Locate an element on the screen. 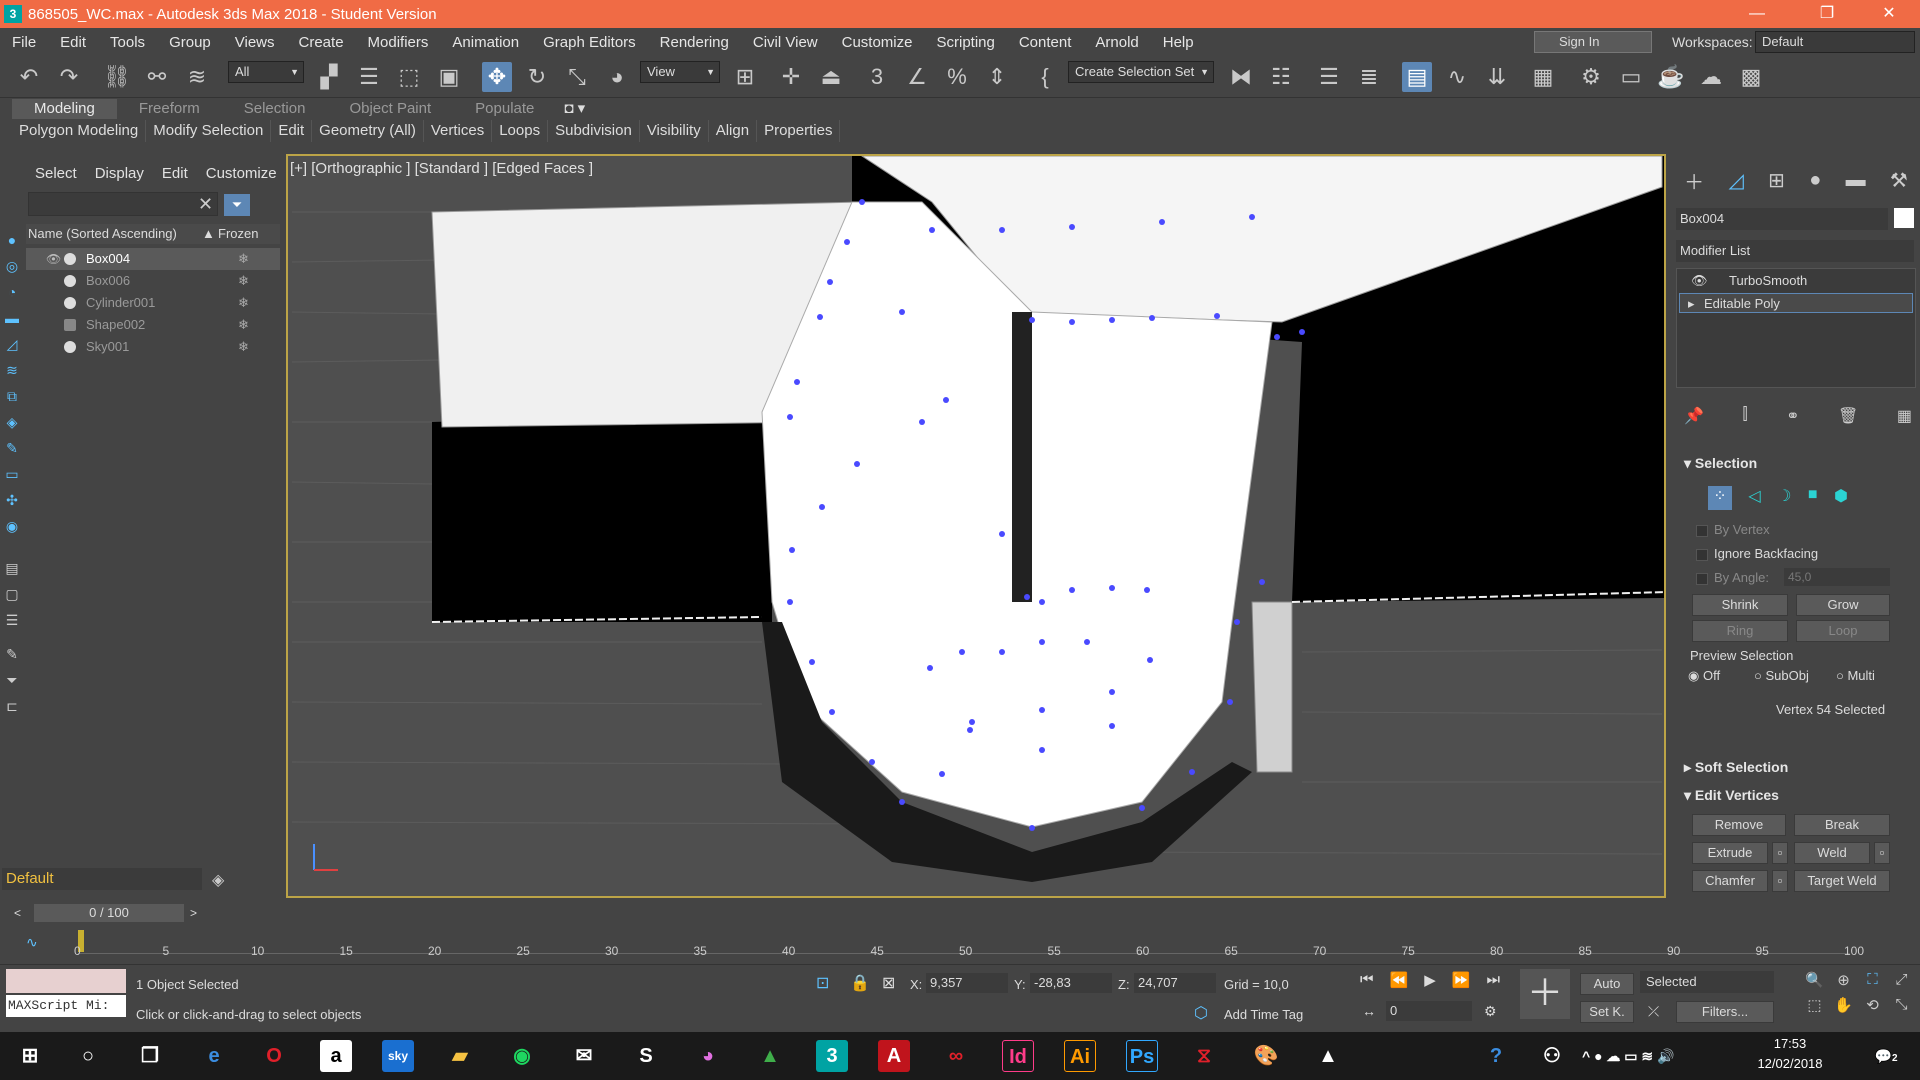 The image size is (1920, 1080). vertex-level-icon: ⁘ is located at coordinates (1720, 498).